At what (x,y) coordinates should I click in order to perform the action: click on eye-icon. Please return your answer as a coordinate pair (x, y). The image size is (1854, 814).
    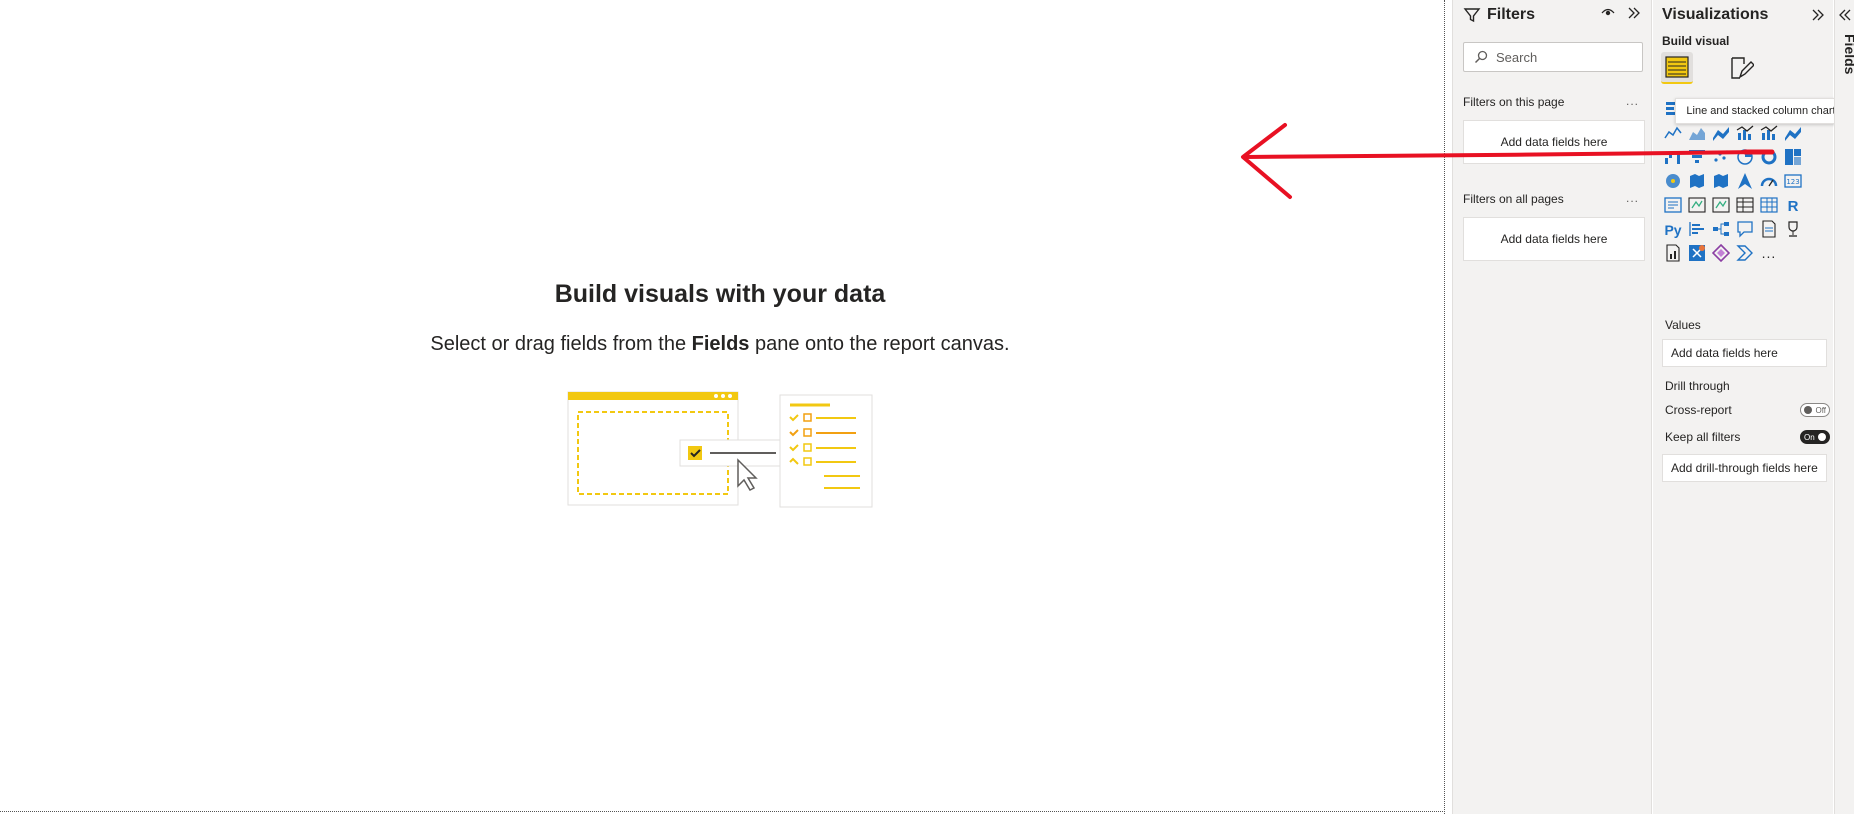
    Looking at the image, I should click on (1608, 13).